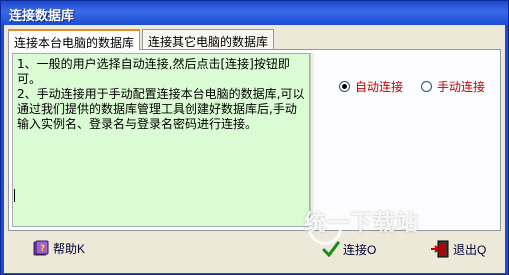 Image resolution: width=509 pixels, height=275 pixels. I want to click on connect-button-label: 连接O, so click(360, 249).